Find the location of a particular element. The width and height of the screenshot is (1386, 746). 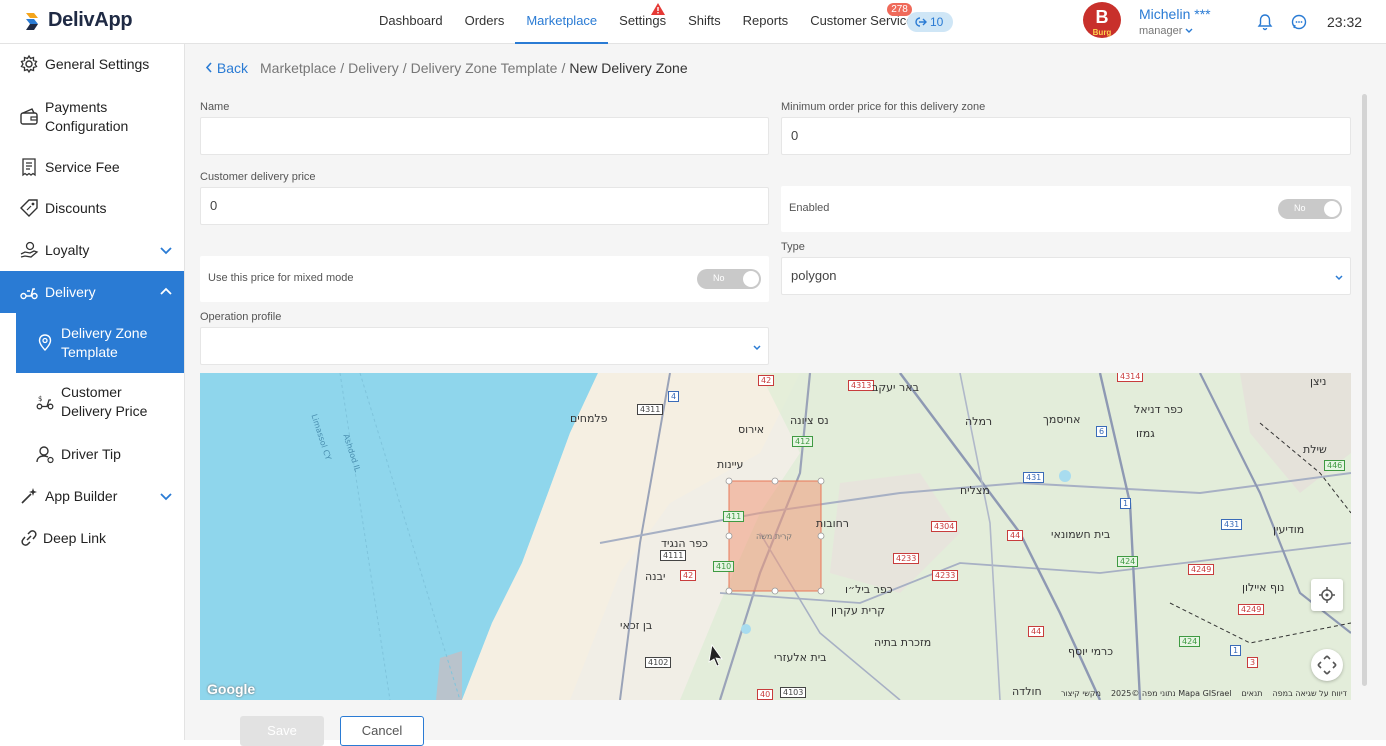

sidebar-item-discounts: Discounts is located at coordinates (92, 208).